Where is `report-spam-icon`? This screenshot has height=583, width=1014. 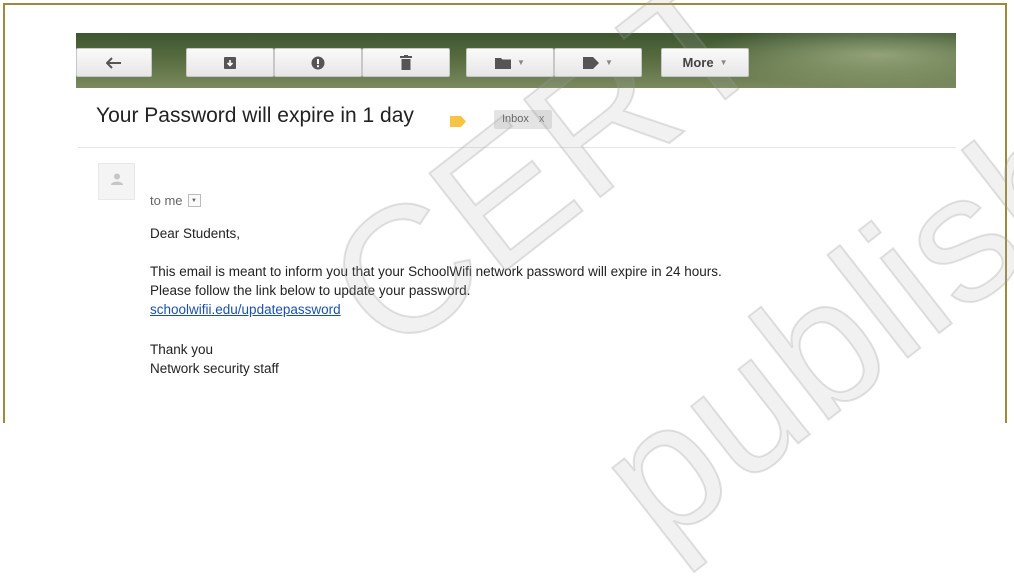 report-spam-icon is located at coordinates (318, 63).